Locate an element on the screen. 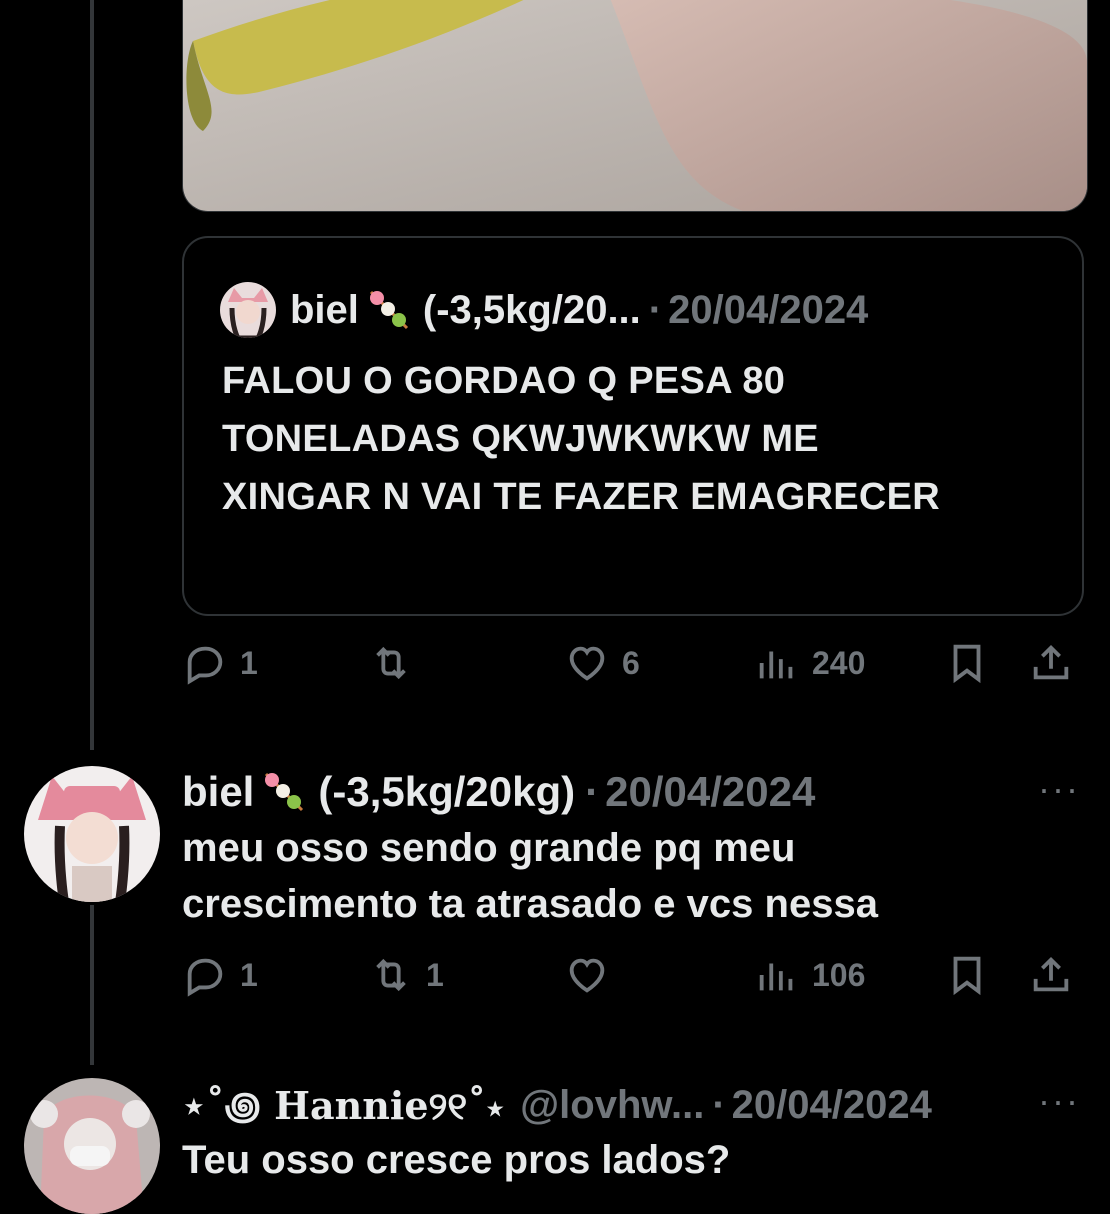 The width and height of the screenshot is (1110, 1214). post-text: Teu osso cresce pros lados? is located at coordinates (456, 1160).